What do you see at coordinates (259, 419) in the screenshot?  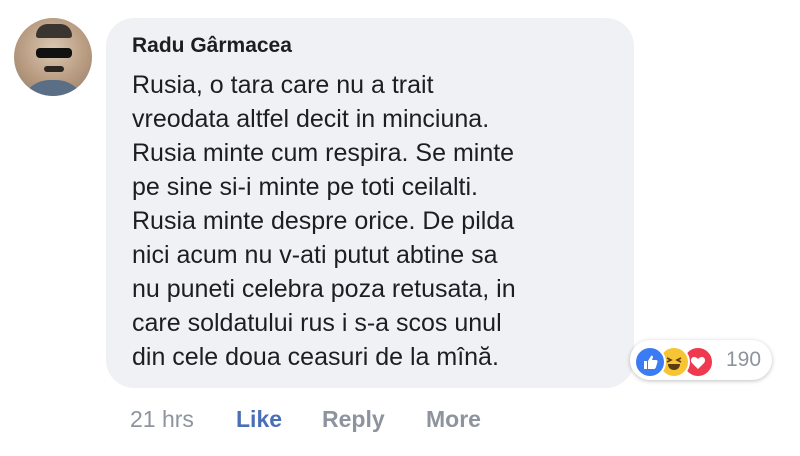 I see `like-link: Like` at bounding box center [259, 419].